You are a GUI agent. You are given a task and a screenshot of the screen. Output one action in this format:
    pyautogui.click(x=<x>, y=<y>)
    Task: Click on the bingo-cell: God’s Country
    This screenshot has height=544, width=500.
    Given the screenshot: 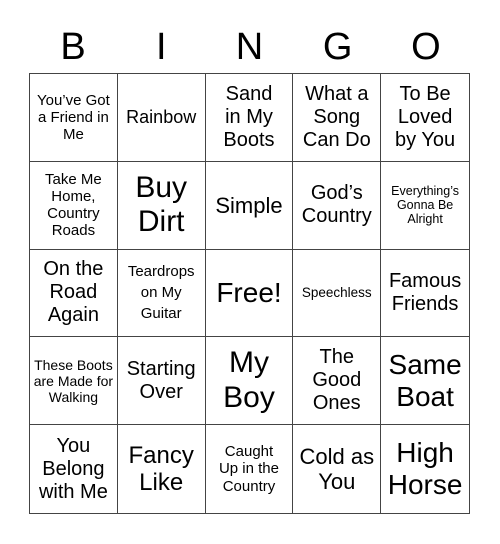 What is the action you would take?
    pyautogui.click(x=337, y=205)
    